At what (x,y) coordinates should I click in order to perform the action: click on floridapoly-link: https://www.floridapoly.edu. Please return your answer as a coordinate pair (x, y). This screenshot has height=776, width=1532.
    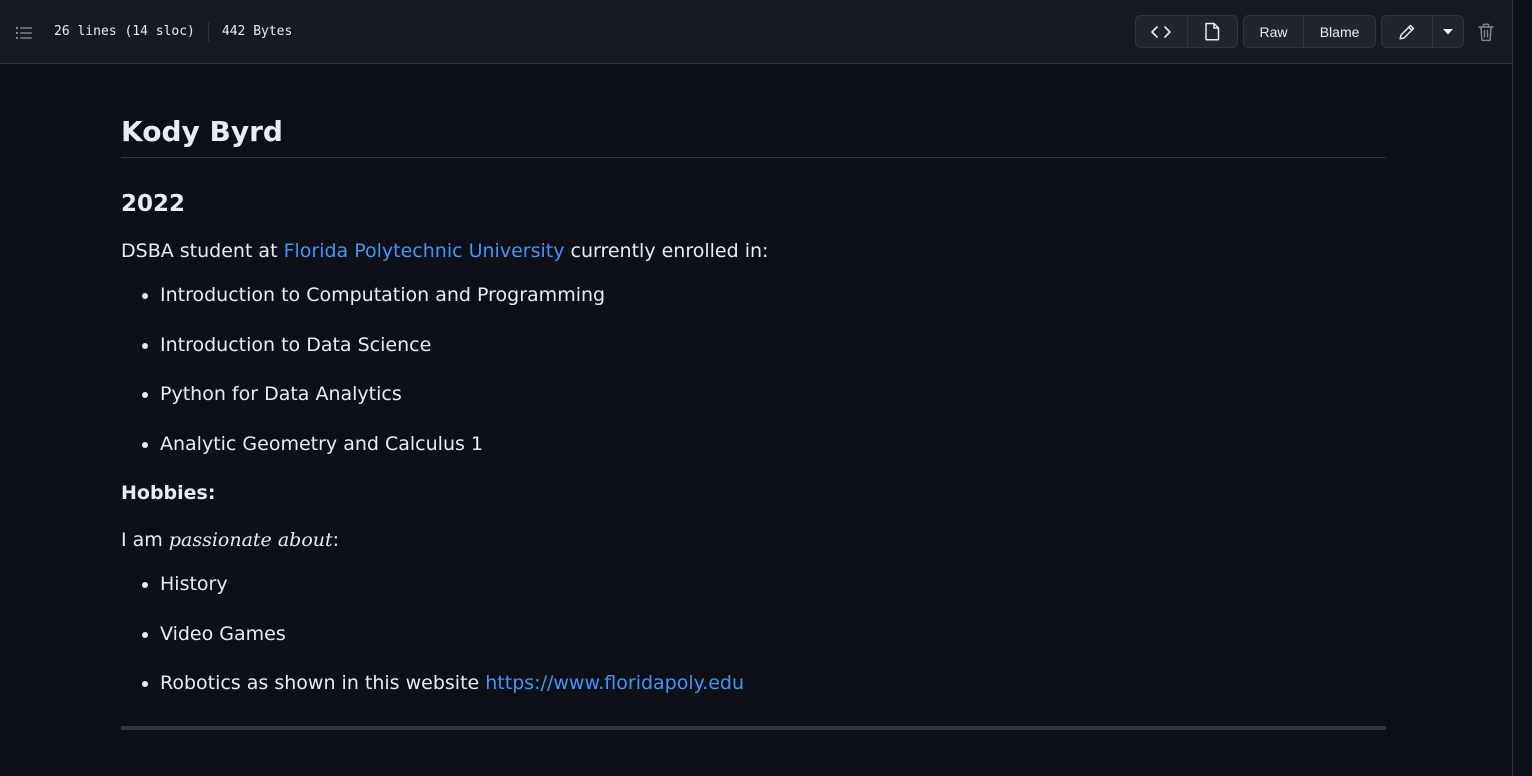
    Looking at the image, I should click on (614, 683).